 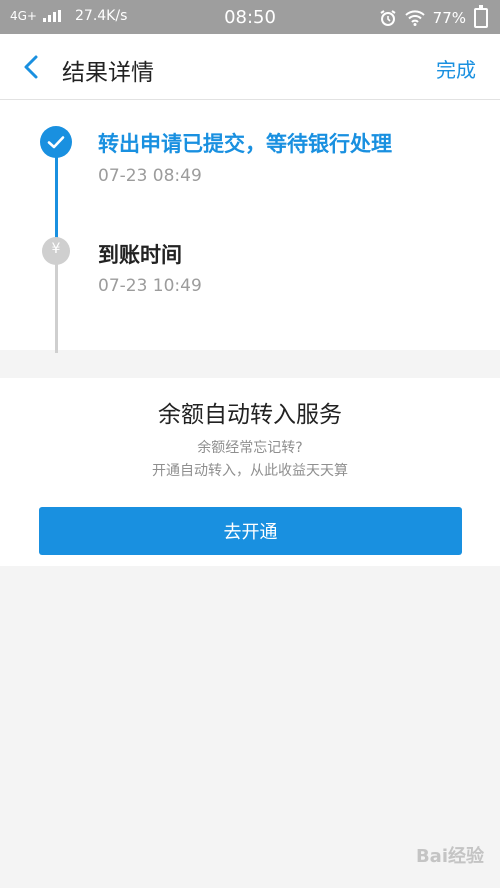 I want to click on promo-line-1: 余额经常忘记转?, so click(x=250, y=448).